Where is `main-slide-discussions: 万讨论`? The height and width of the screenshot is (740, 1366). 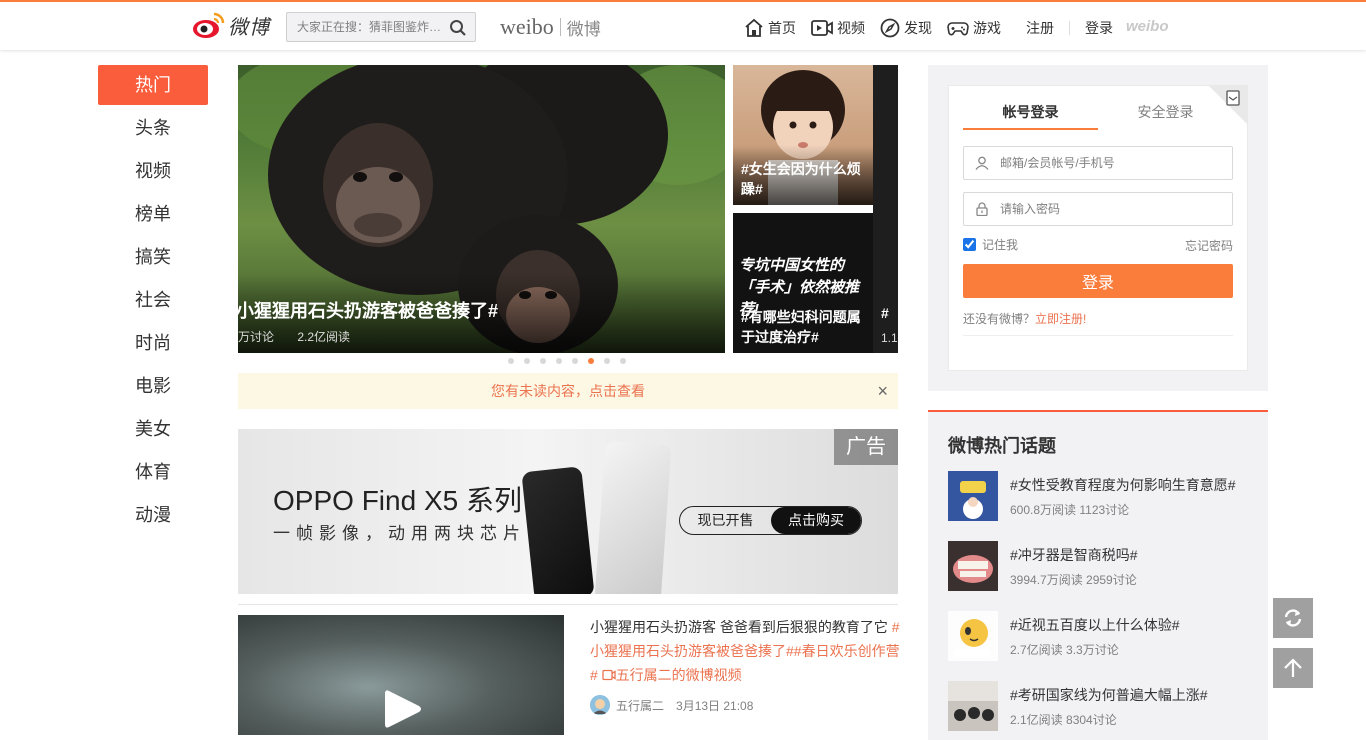 main-slide-discussions: 万讨论 is located at coordinates (256, 337).